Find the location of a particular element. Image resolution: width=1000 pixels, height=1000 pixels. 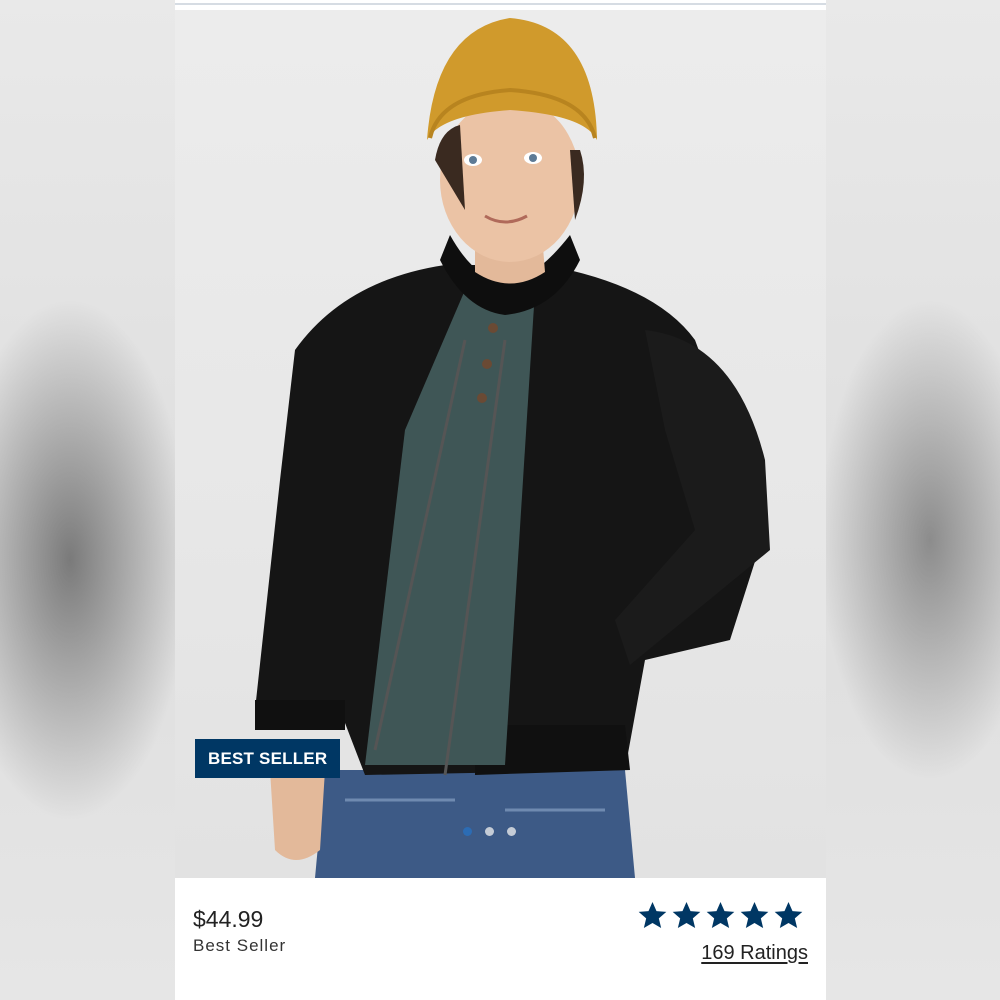

carousel-indicator is located at coordinates (489, 831).